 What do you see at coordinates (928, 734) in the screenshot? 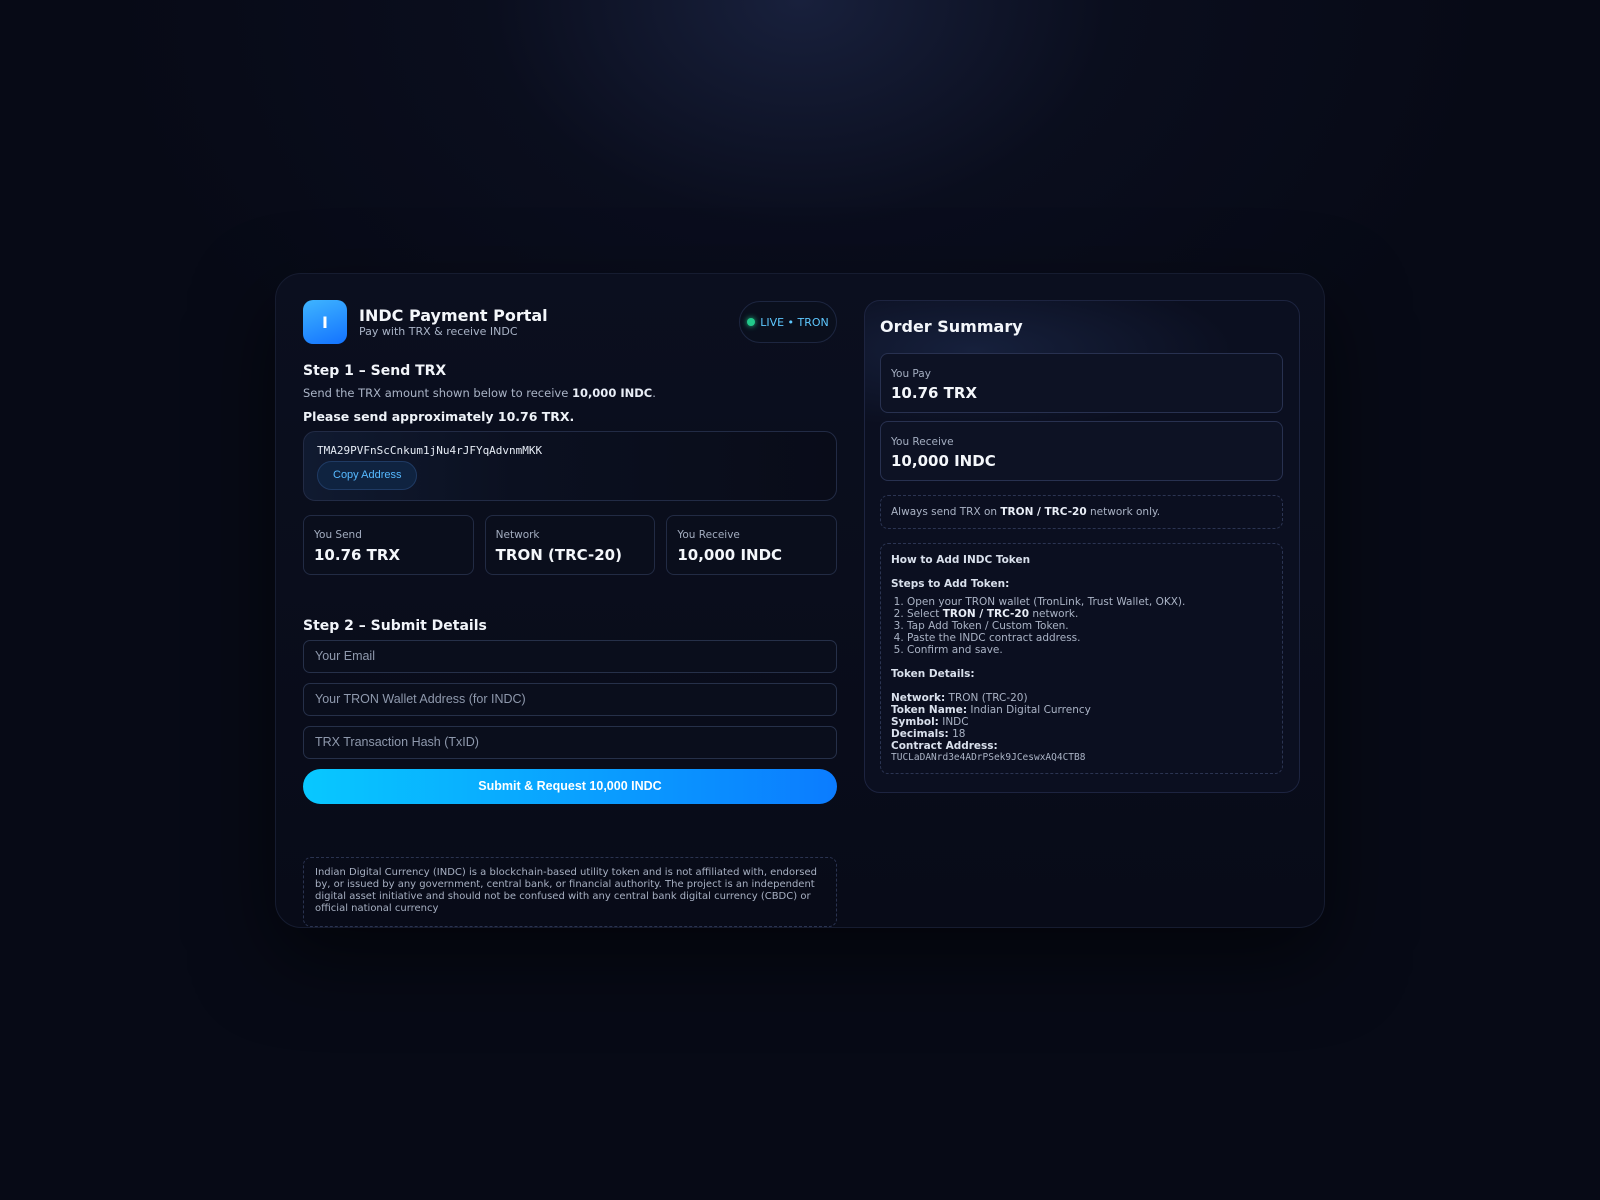
I see `detail-decimals: Decimals: 18` at bounding box center [928, 734].